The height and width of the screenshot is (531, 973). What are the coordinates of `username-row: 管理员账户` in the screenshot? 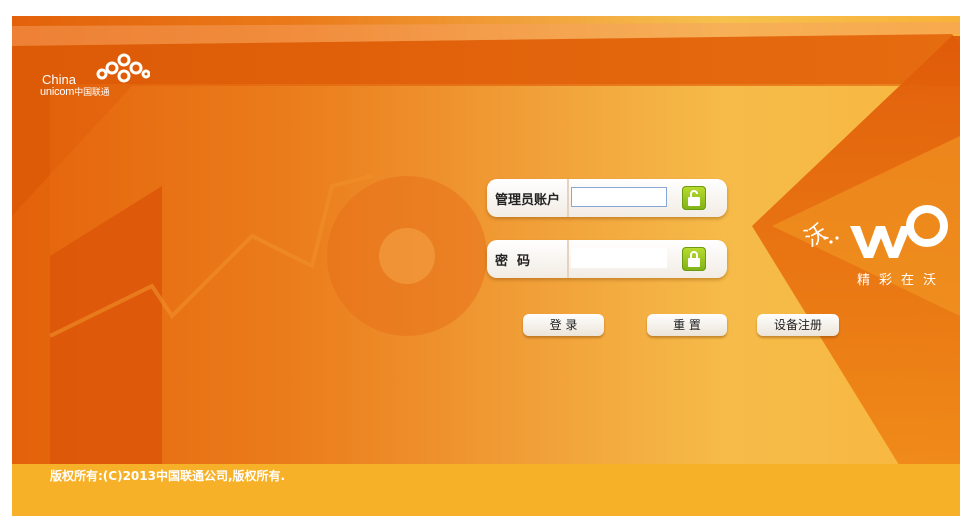 It's located at (607, 198).